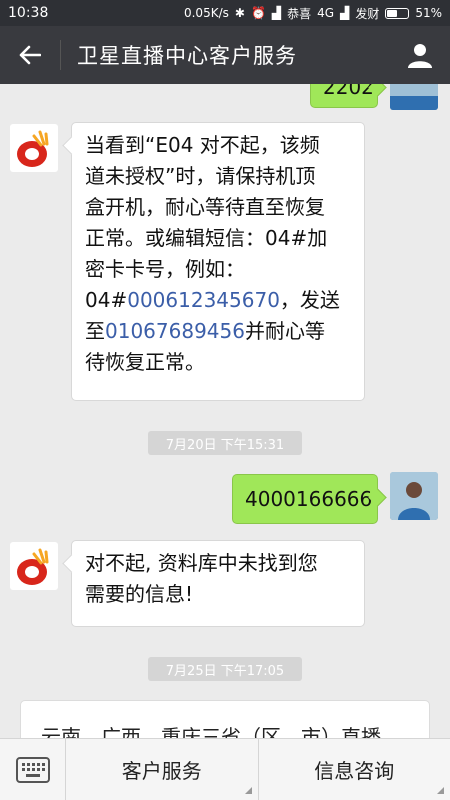 This screenshot has height=800, width=450. What do you see at coordinates (225, 719) in the screenshot?
I see `article-card: 云南、广西、重庆三省（区、市）直播` at bounding box center [225, 719].